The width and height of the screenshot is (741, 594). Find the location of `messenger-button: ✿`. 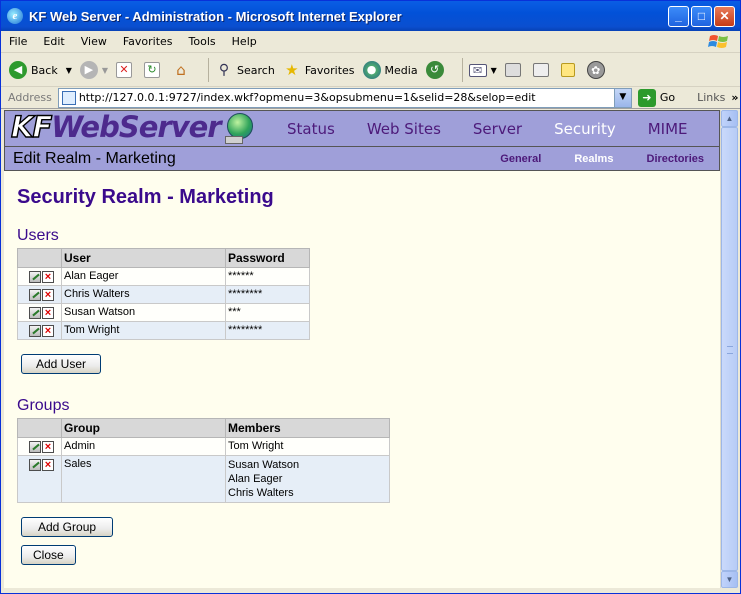

messenger-button: ✿ is located at coordinates (597, 70).